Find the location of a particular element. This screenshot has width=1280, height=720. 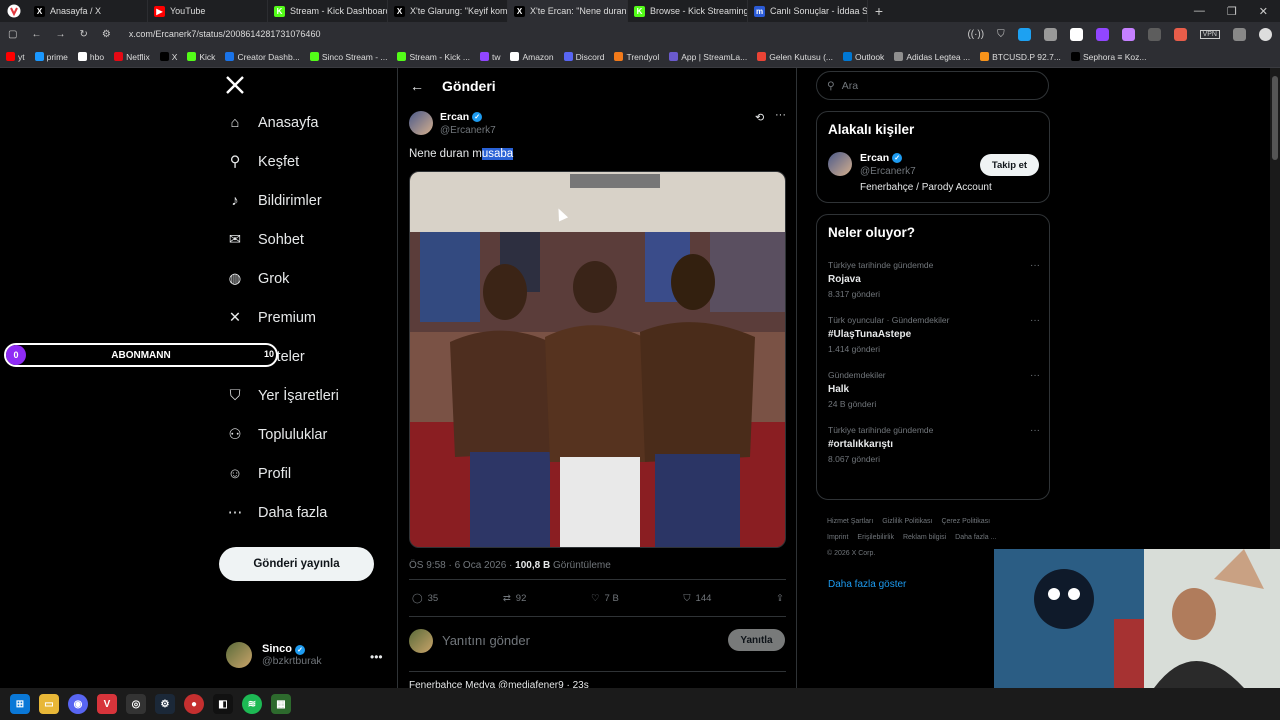

profile-avatar-icon is located at coordinates (1265, 34).